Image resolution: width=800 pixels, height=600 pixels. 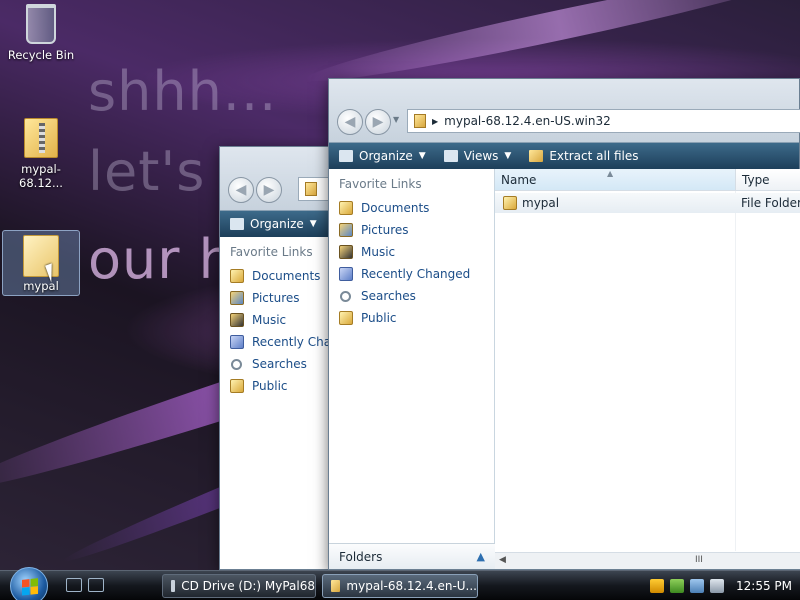 I want to click on security-shield-icon, so click(x=657, y=586).